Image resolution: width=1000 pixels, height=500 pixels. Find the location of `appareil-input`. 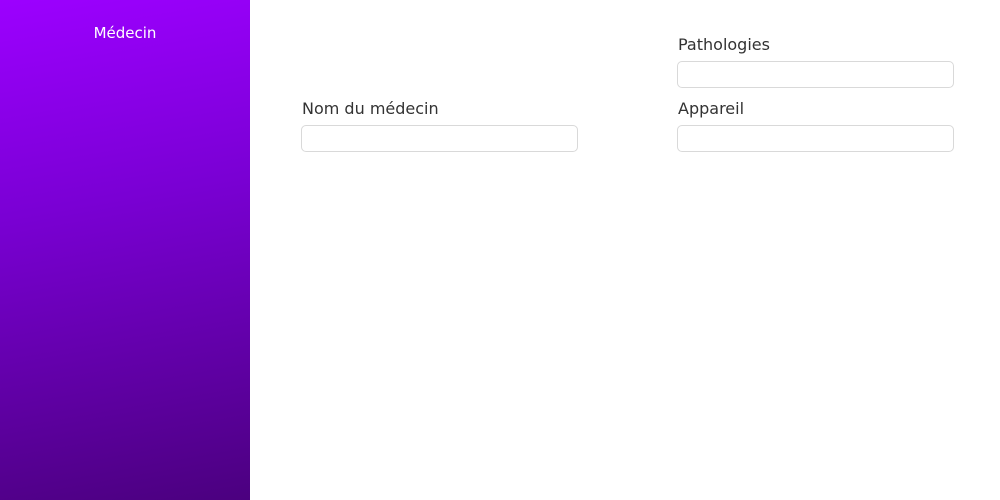

appareil-input is located at coordinates (815, 138).